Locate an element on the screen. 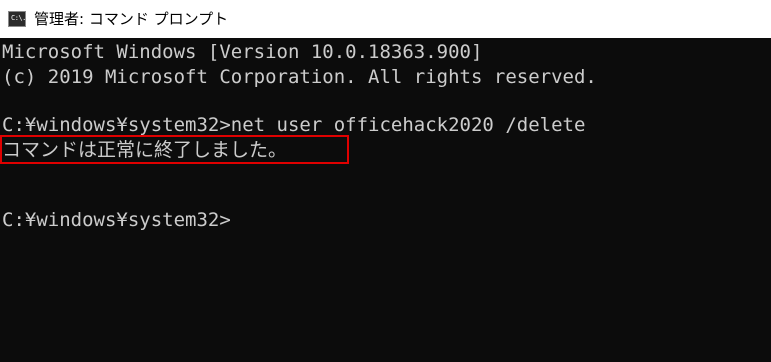  cmd-icon-glyph: C:\. is located at coordinates (18, 18).